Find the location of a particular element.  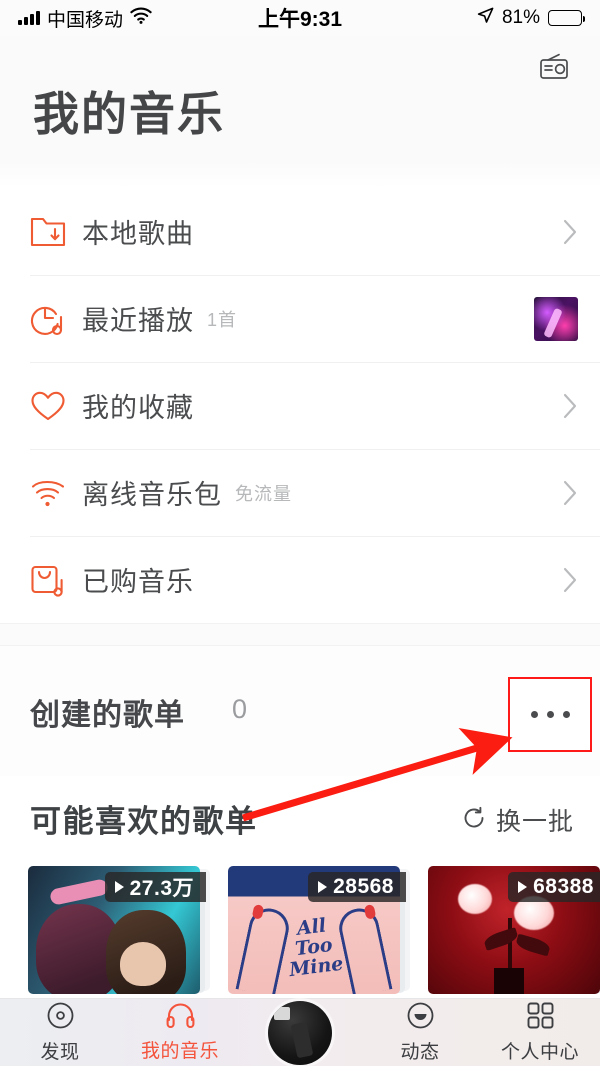

disc-circle-icon is located at coordinates (60, 1018).